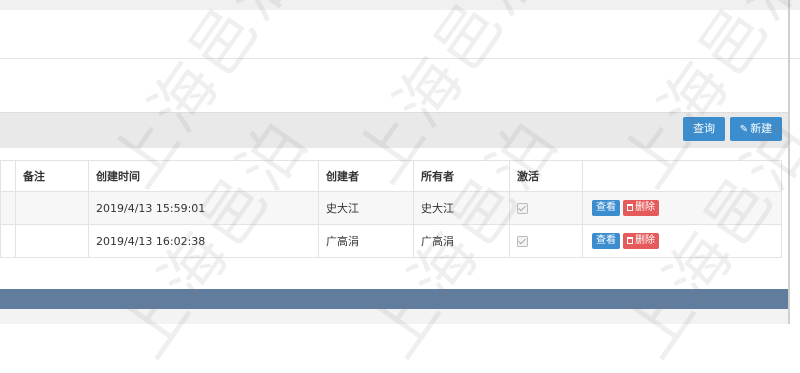 Image resolution: width=800 pixels, height=373 pixels. I want to click on cell-created-time: 2019/4/13 15:59:01, so click(203, 208).